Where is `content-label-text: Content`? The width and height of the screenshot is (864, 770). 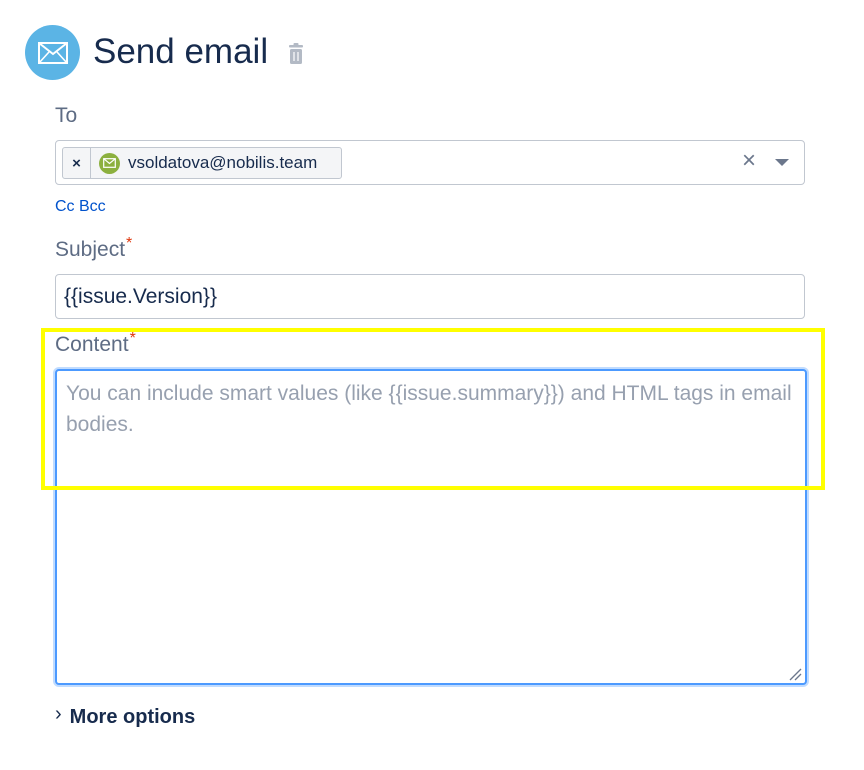
content-label-text: Content is located at coordinates (92, 344).